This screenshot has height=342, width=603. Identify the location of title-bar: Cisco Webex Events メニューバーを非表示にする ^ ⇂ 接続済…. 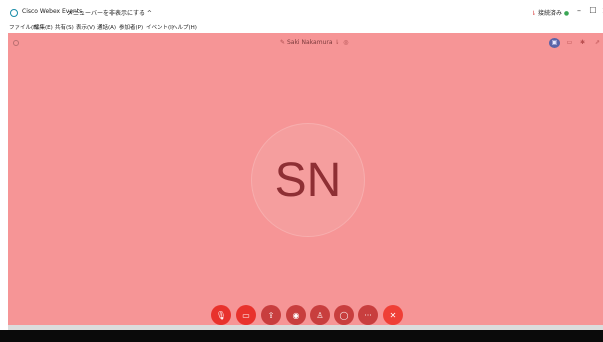
(301, 11).